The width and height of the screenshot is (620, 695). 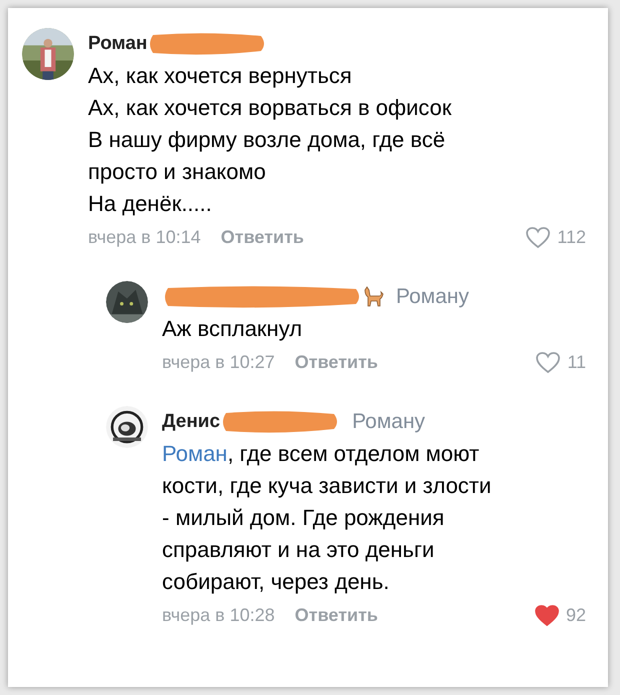 What do you see at coordinates (195, 453) in the screenshot?
I see `mention-link: Роман` at bounding box center [195, 453].